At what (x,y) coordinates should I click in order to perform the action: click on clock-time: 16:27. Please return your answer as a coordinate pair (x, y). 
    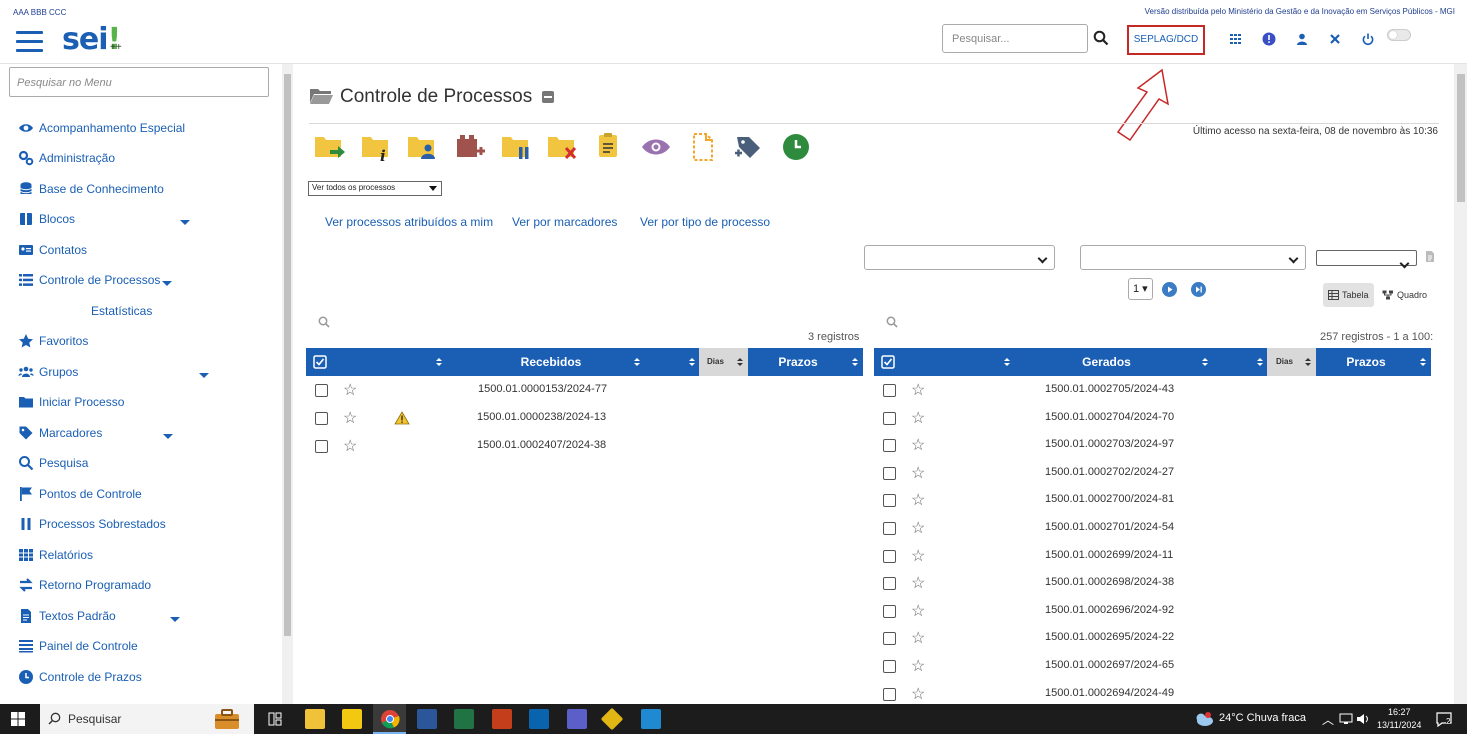
    Looking at the image, I should click on (1399, 712).